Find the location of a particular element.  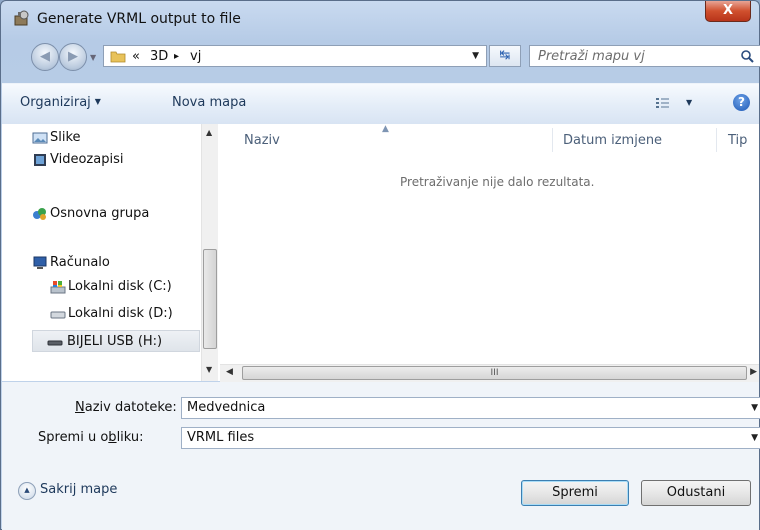

usb-drive-icon is located at coordinates (55, 343).